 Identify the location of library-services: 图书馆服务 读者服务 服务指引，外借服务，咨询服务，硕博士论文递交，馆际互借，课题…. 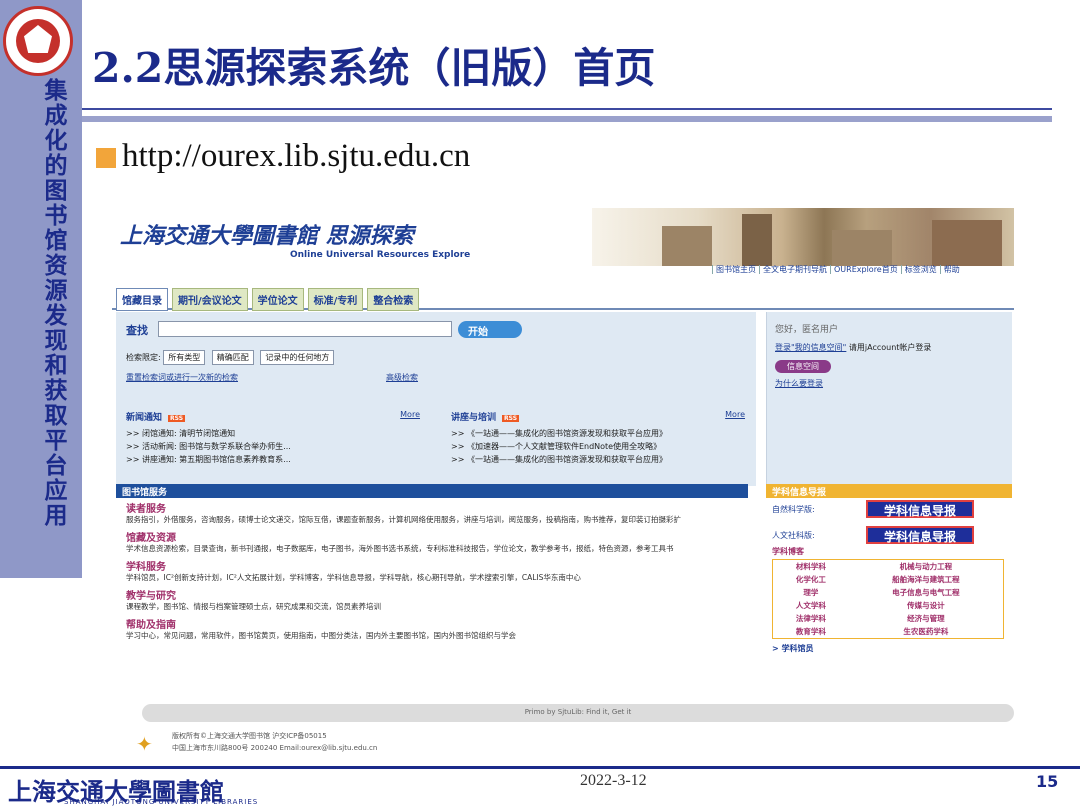
(432, 584).